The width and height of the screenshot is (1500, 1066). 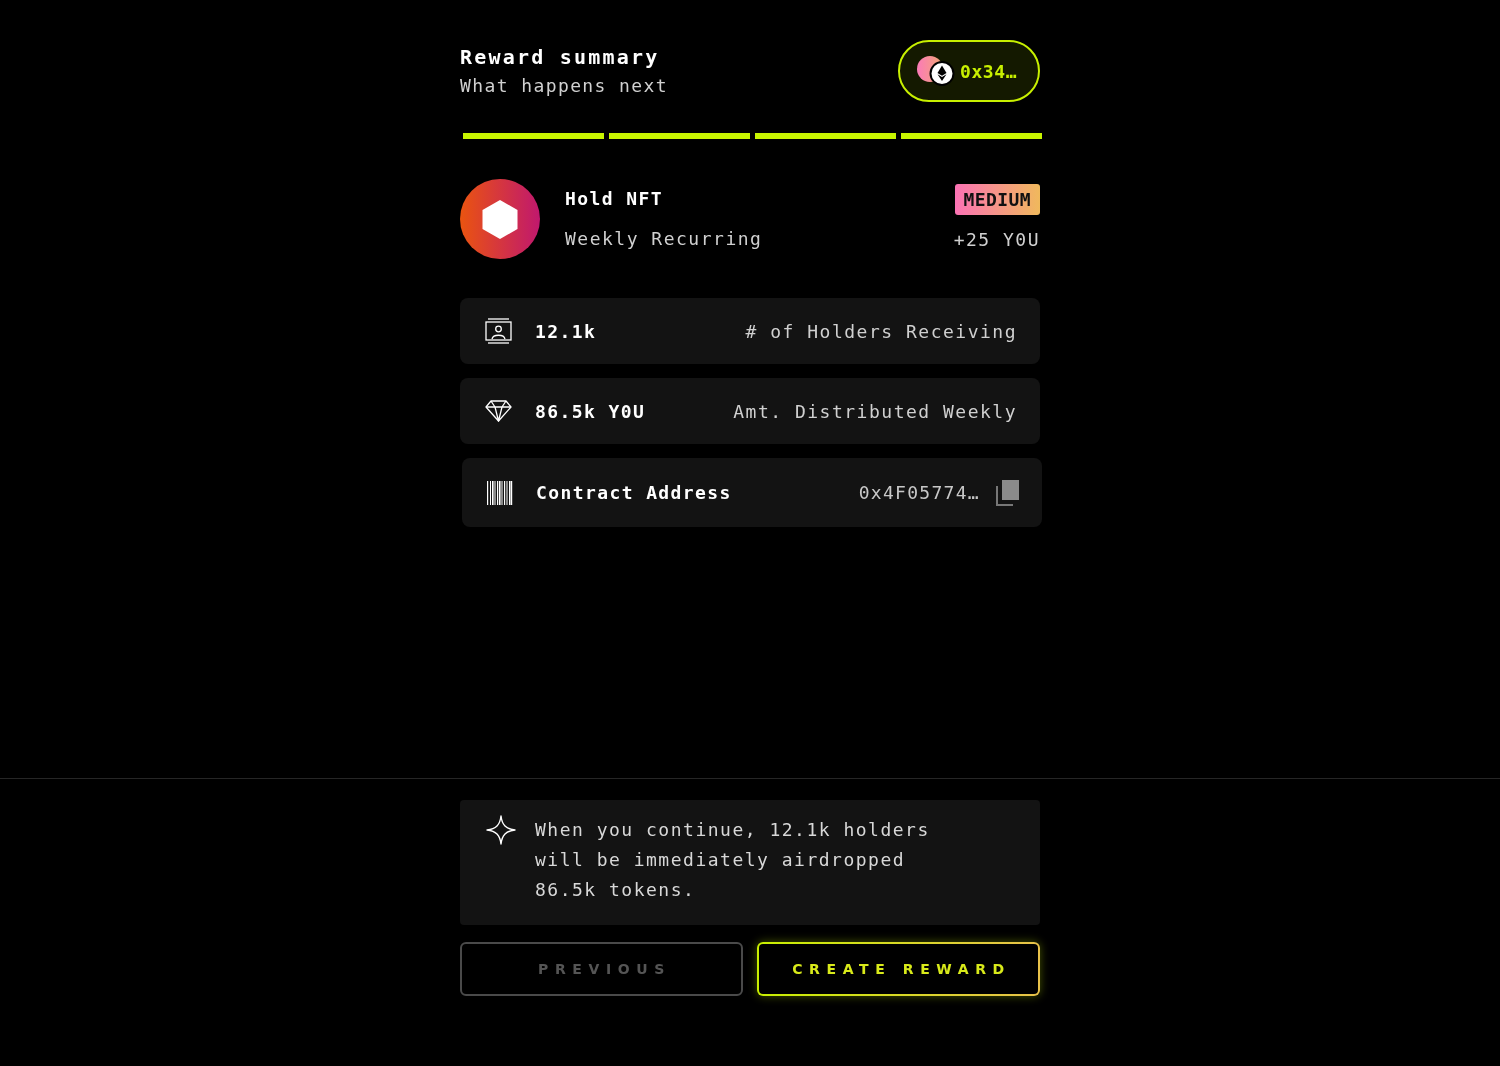 What do you see at coordinates (500, 219) in the screenshot?
I see `hexagon-token-icon` at bounding box center [500, 219].